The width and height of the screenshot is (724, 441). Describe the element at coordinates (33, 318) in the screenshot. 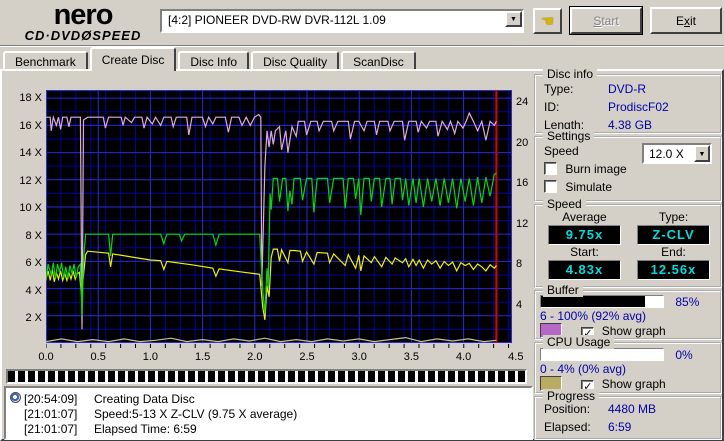

I see `left-axis-tick: 2 X` at that location.